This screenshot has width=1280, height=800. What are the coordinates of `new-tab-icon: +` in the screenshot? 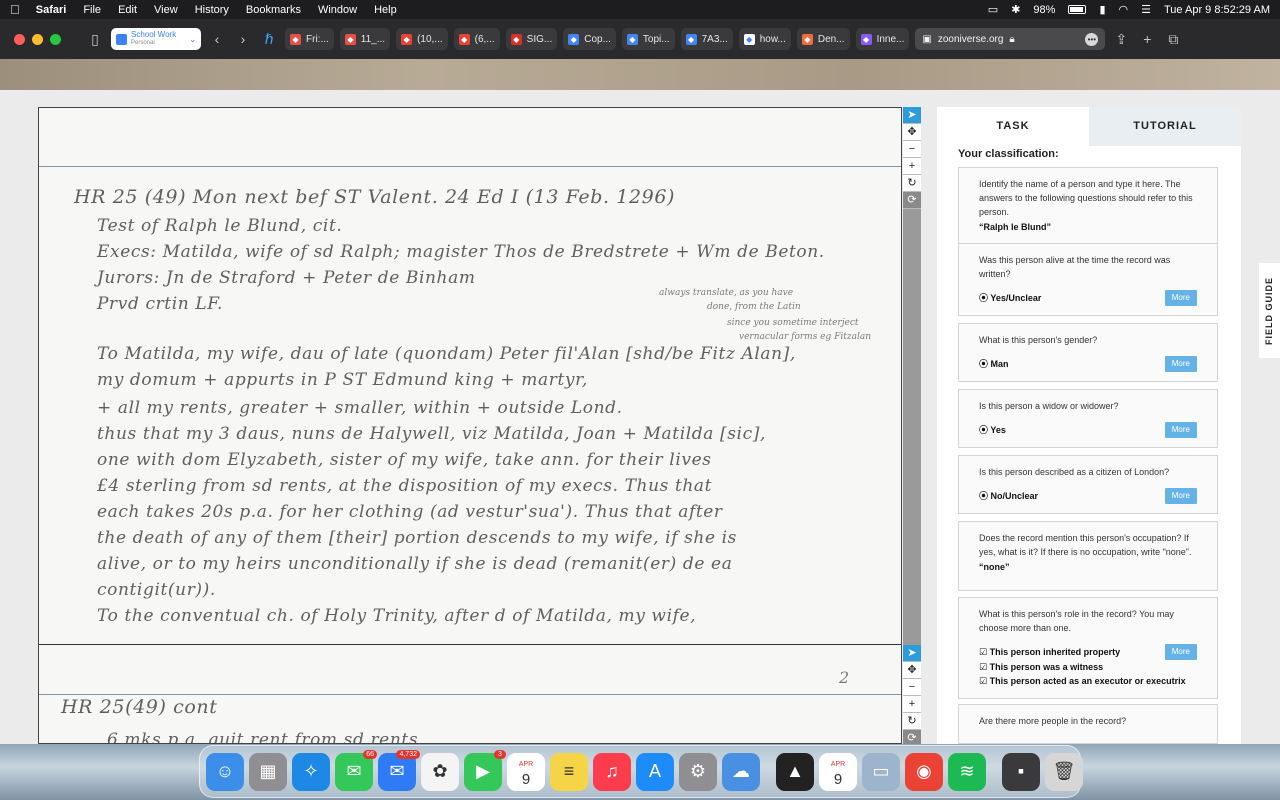 It's located at (1147, 39).